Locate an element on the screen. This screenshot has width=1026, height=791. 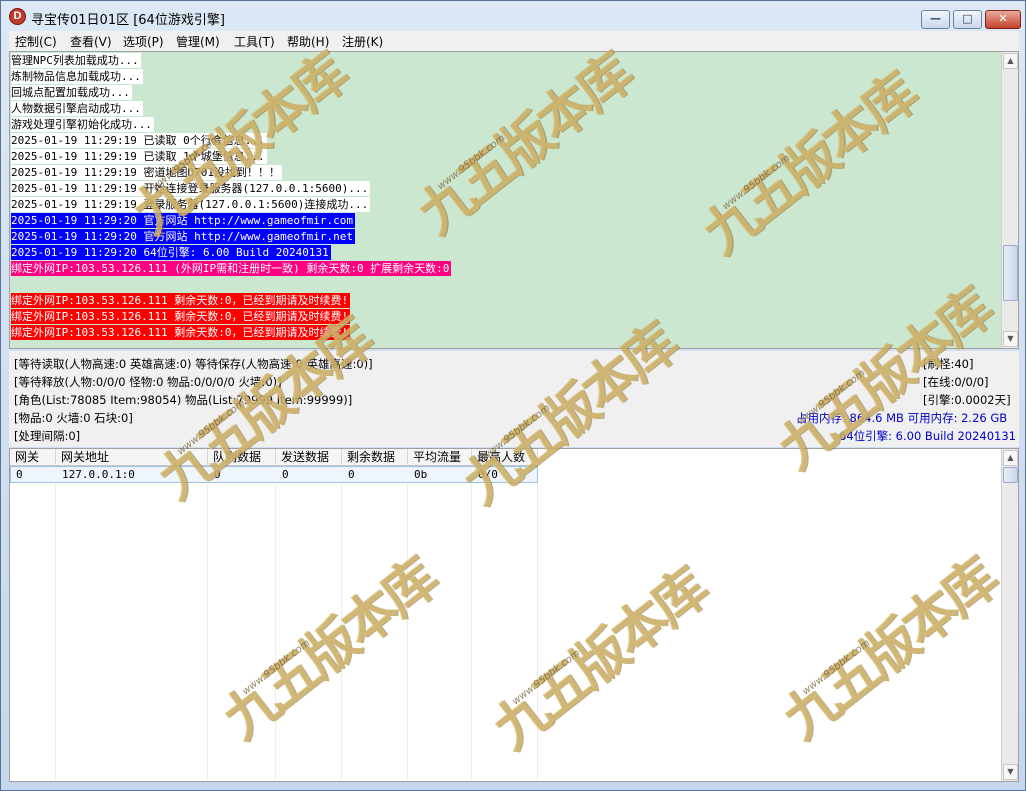
app-icon: D is located at coordinates (17, 16).